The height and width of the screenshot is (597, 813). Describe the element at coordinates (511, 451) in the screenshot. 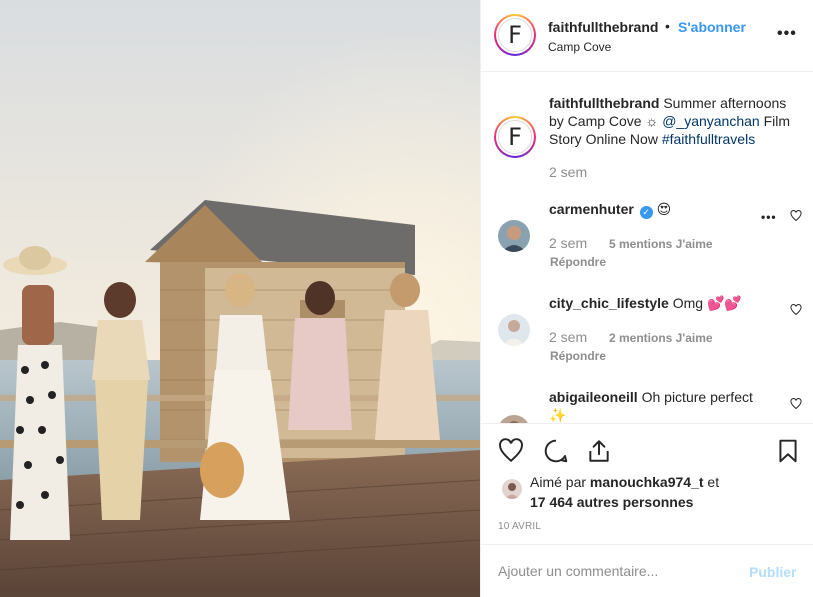

I see `like-heart-icon` at that location.